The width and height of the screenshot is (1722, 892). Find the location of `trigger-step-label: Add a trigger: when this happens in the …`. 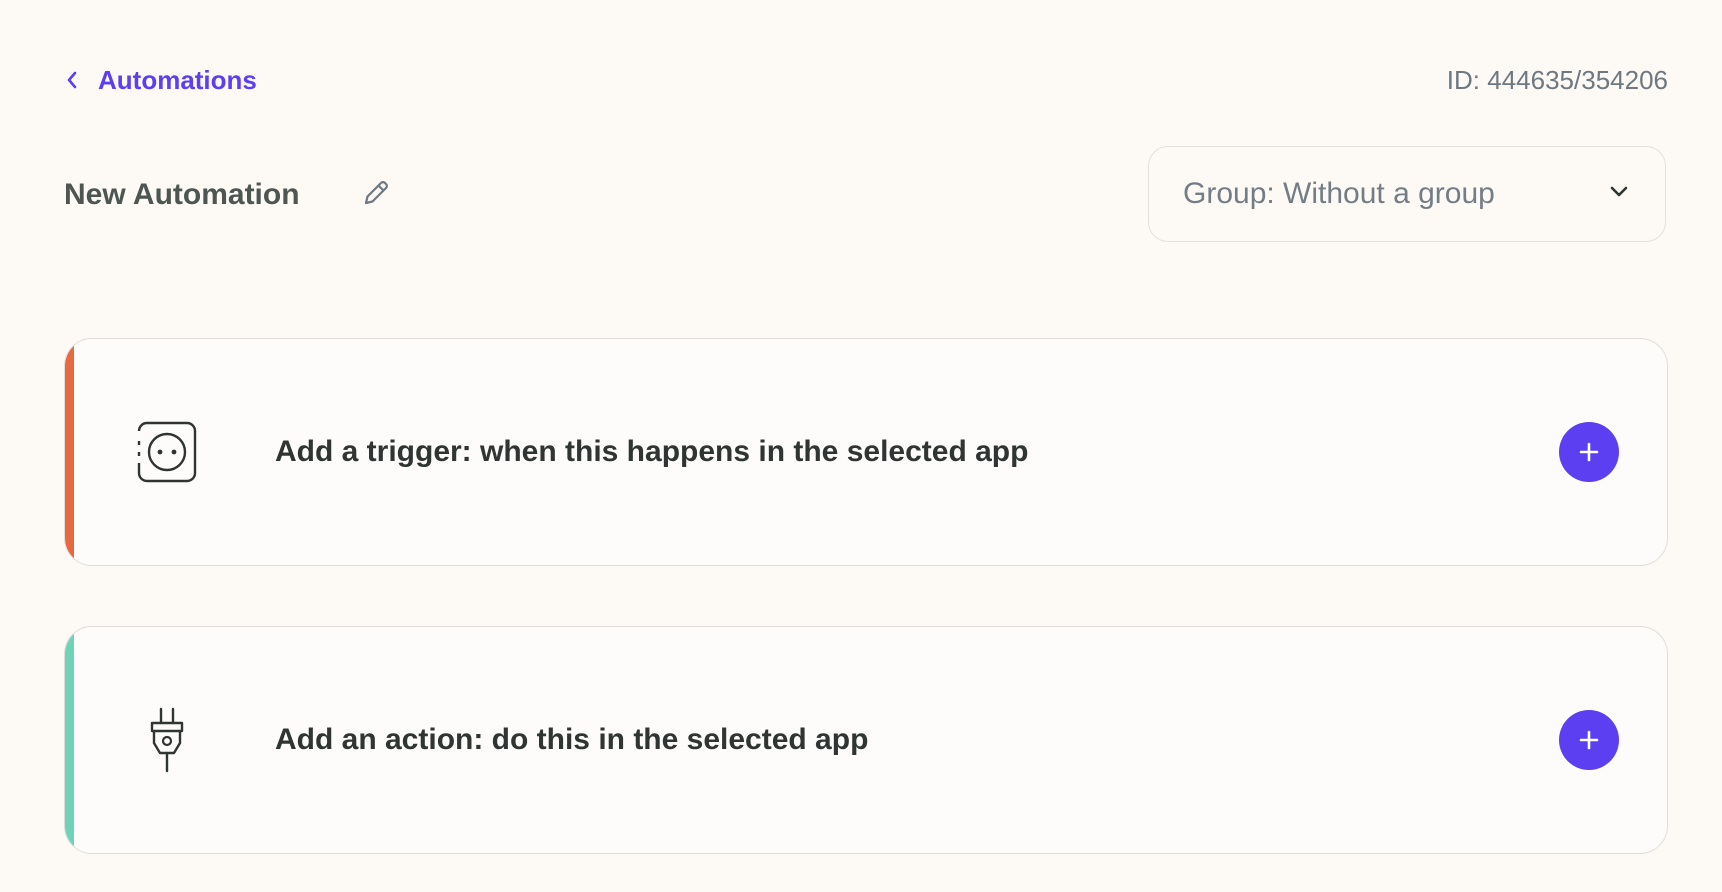

trigger-step-label: Add a trigger: when this happens in the … is located at coordinates (652, 451).